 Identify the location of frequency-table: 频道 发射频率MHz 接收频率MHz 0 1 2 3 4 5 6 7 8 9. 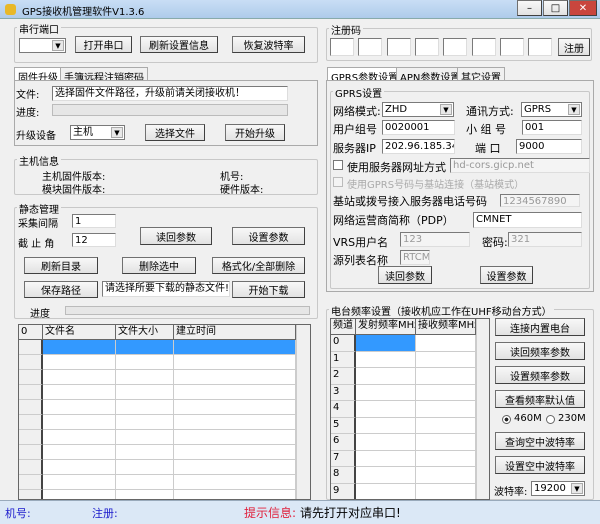
(410, 409).